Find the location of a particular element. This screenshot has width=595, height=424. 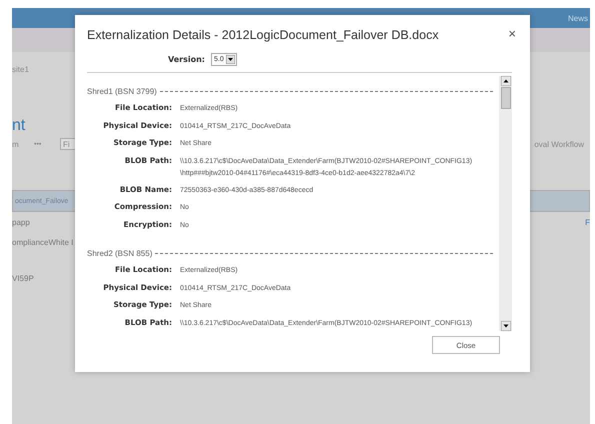

dropdown-arrow-icon is located at coordinates (230, 59).